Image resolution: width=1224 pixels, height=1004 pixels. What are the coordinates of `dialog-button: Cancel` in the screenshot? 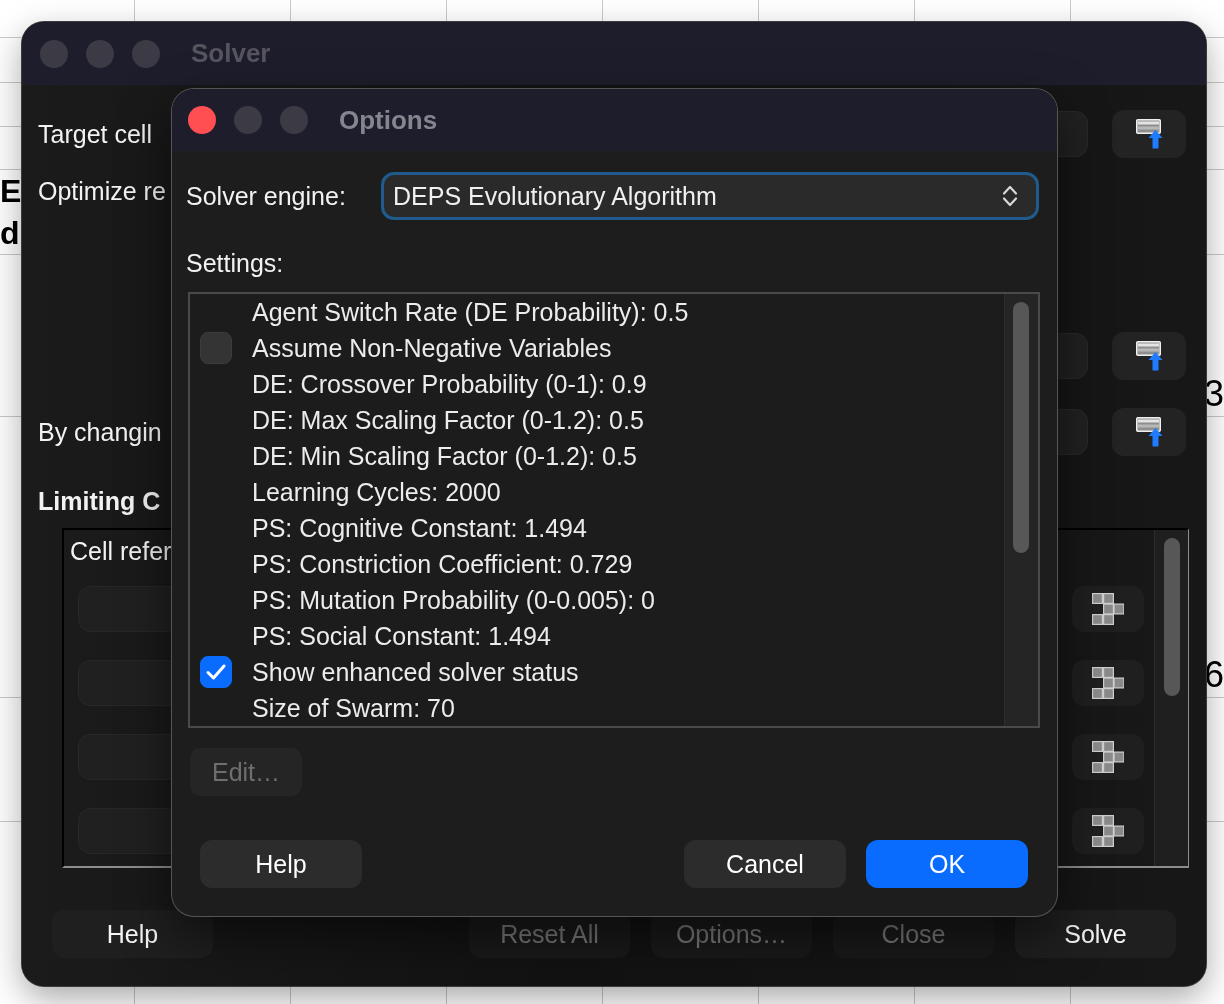 It's located at (765, 864).